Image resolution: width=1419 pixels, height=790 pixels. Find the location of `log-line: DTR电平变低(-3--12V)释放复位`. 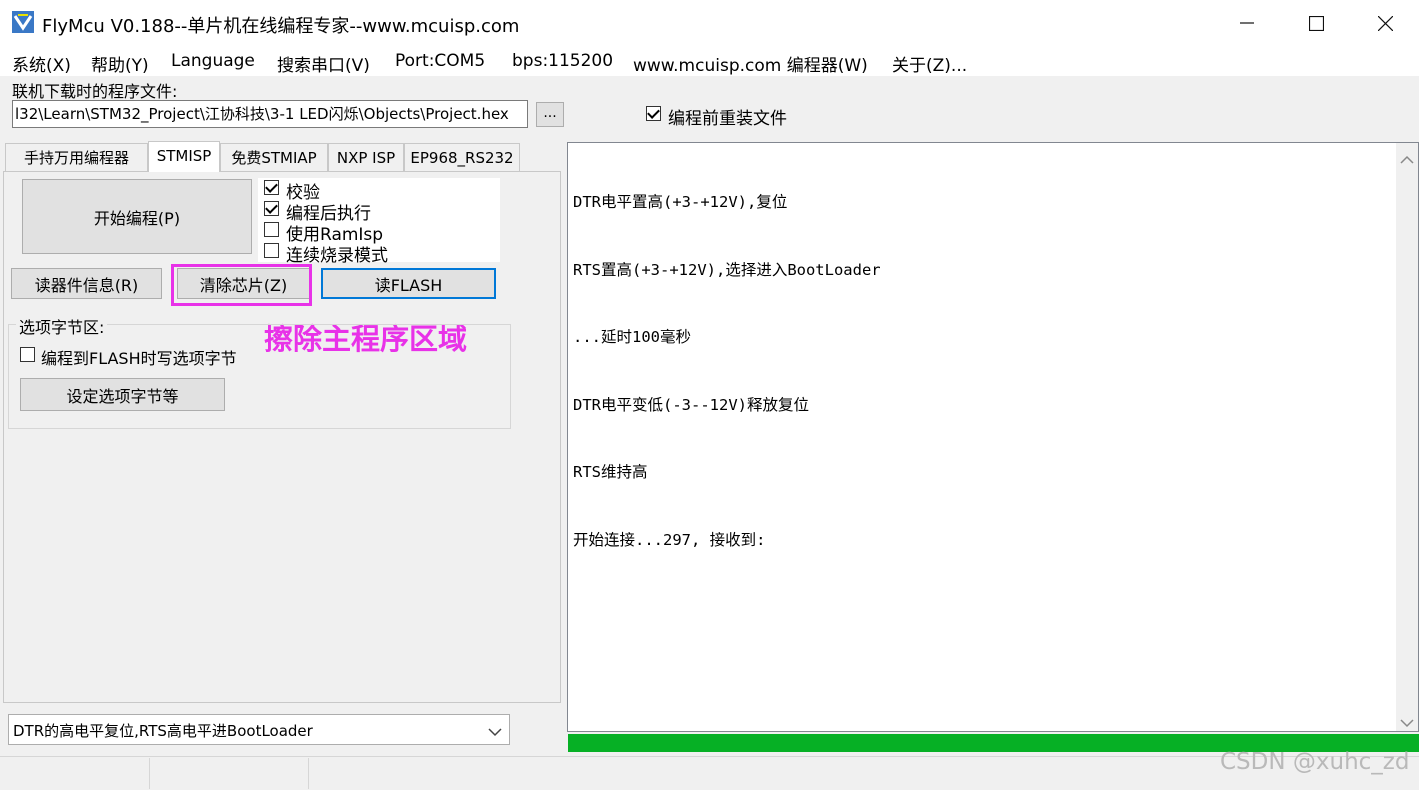

log-line: DTR电平变低(-3--12V)释放复位 is located at coordinates (691, 404).